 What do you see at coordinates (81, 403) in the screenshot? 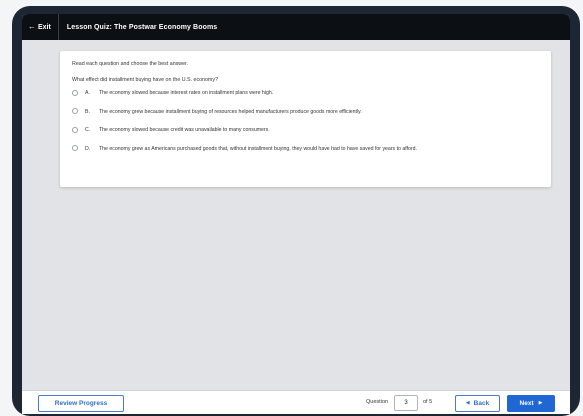
I see `review-progress-button: Review Progress` at bounding box center [81, 403].